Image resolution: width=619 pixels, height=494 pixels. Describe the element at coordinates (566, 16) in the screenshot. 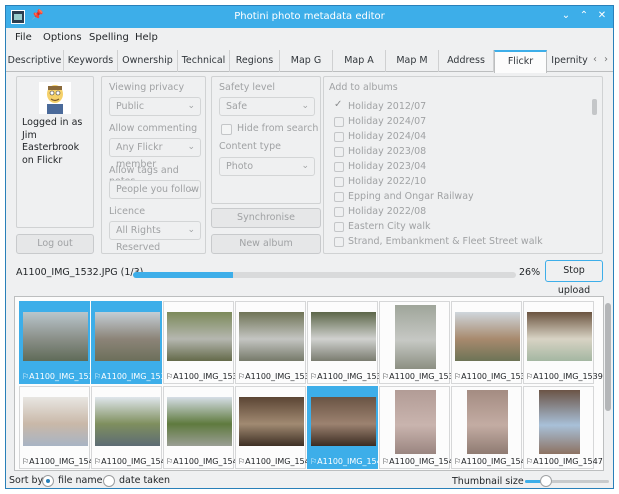

I see `minimize-icon: ⌄` at that location.